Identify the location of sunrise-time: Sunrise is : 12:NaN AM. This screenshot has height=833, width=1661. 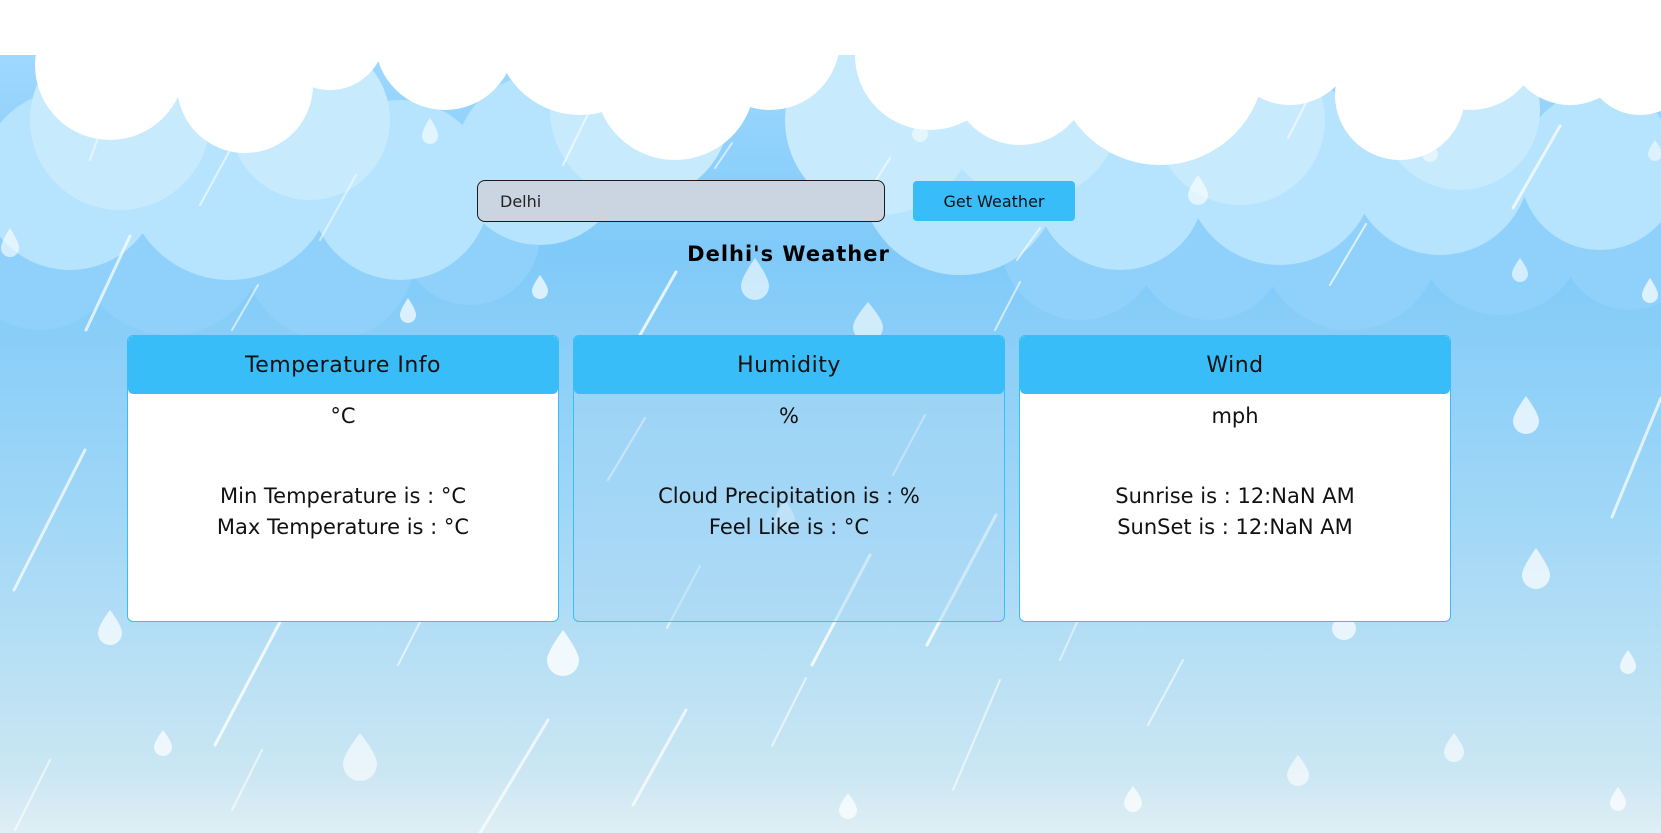
(1235, 496).